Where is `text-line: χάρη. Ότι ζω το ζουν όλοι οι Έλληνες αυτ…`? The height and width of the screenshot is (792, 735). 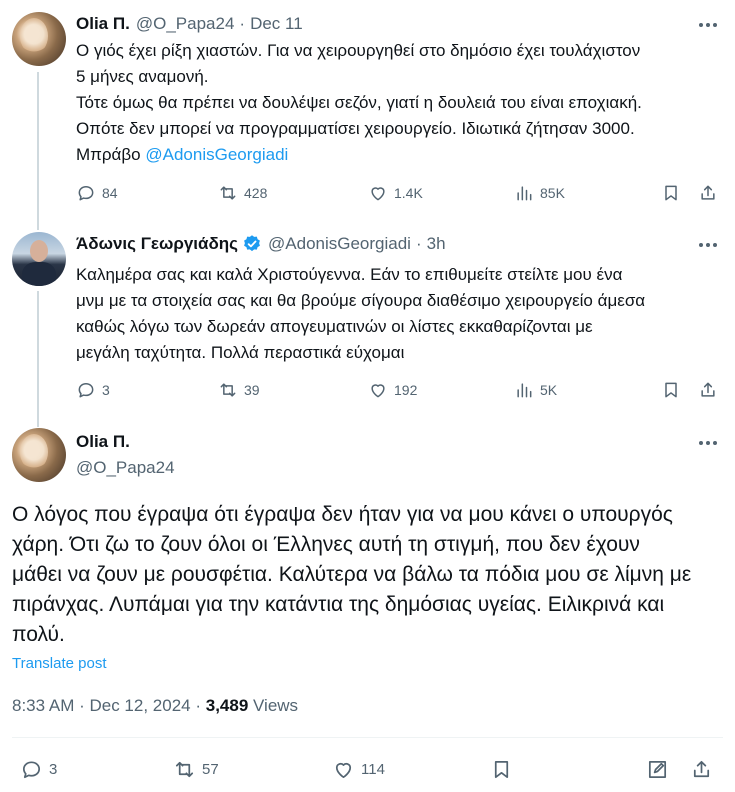
text-line: χάρη. Ότι ζω το ζουν όλοι οι Έλληνες αυτ… is located at coordinates (326, 544).